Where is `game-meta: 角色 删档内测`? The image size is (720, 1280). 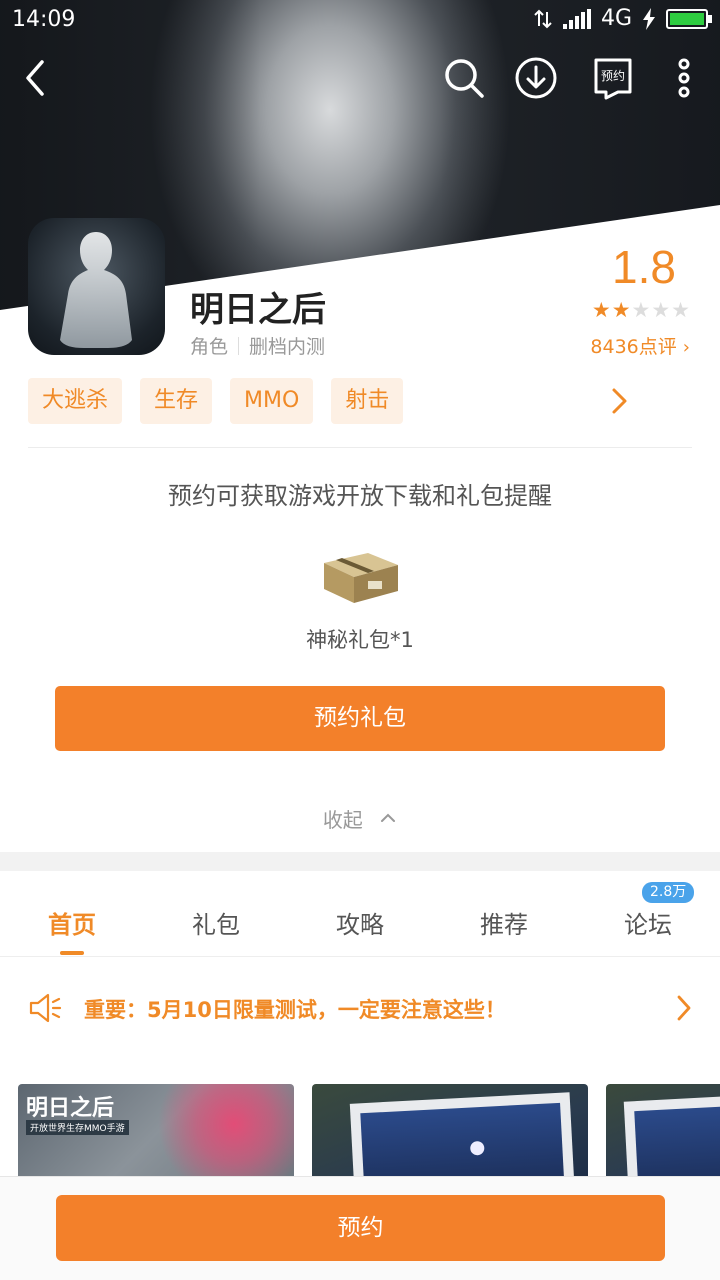 game-meta: 角色 删档内测 is located at coordinates (257, 345).